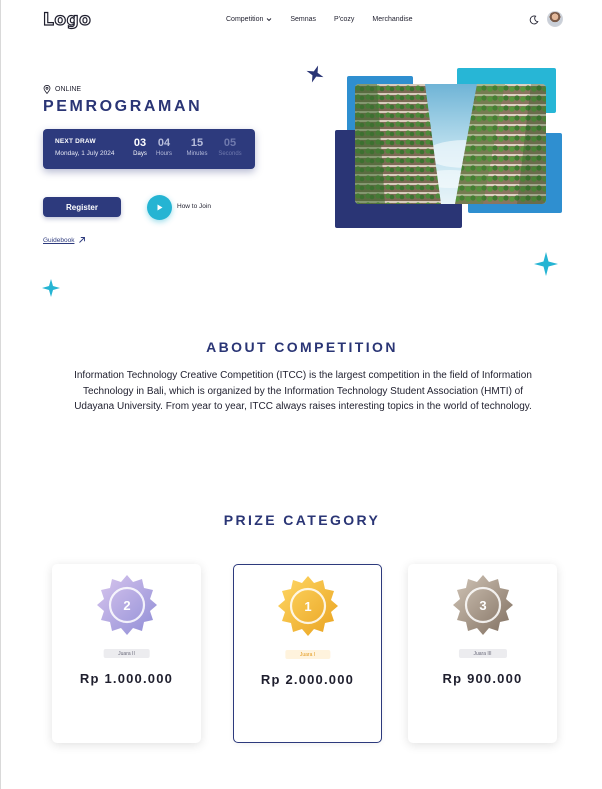 This screenshot has height=789, width=602. I want to click on medal-rank: 2, so click(126, 605).